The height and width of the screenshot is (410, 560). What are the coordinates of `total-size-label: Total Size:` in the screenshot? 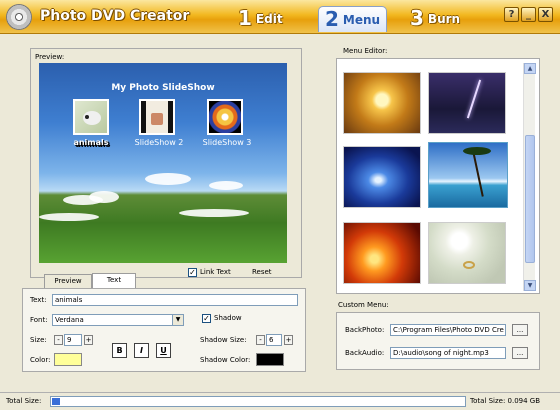 It's located at (24, 401).